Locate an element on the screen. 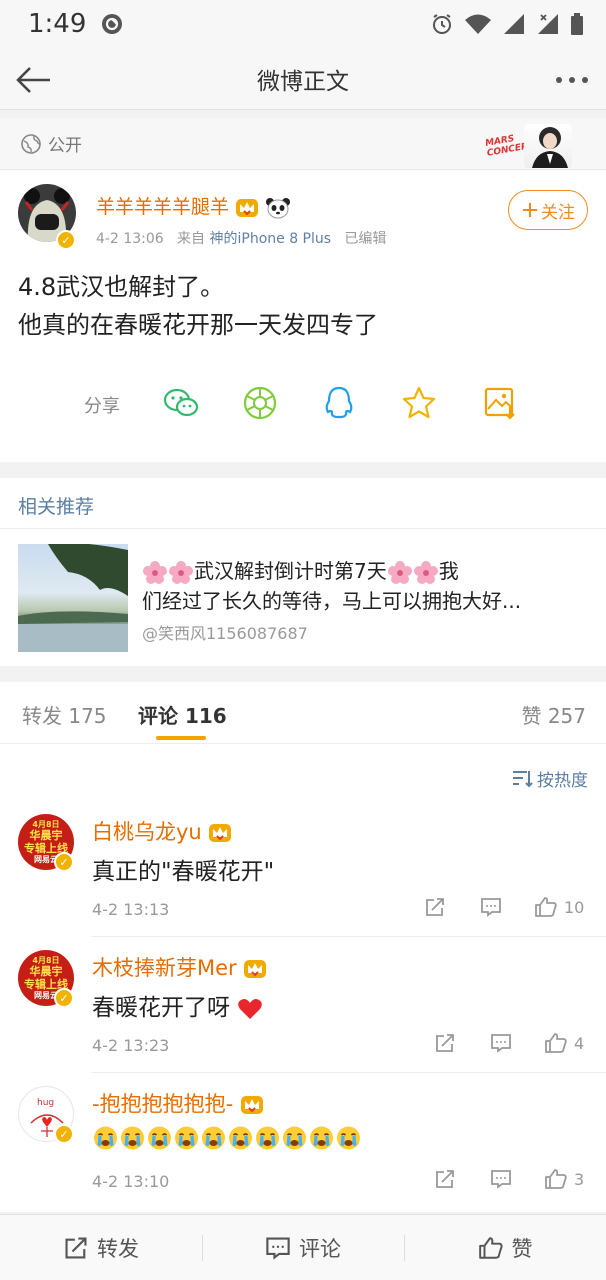  comment-like-button: 10 is located at coordinates (559, 907).